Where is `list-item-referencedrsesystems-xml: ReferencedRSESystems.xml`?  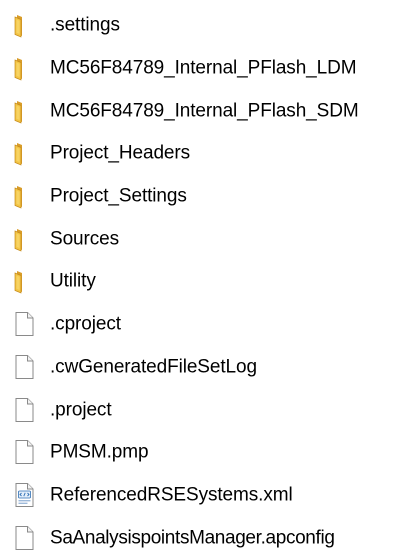 list-item-referencedrsesystems-xml: ReferencedRSESystems.xml is located at coordinates (209, 495).